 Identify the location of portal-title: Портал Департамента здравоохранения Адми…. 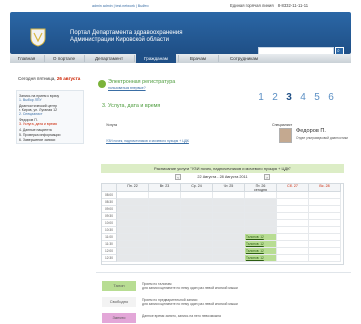
(126, 36).